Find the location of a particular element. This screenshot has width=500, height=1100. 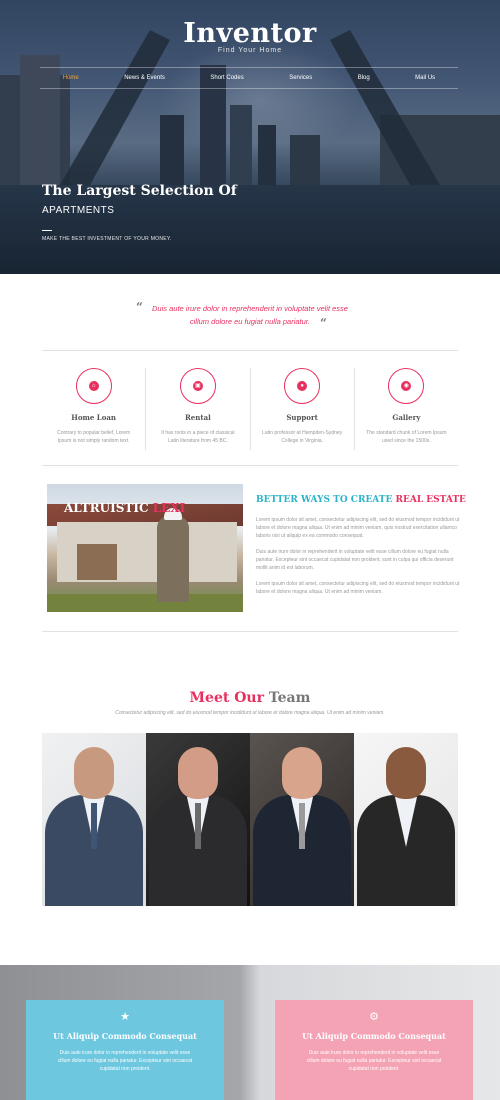

team-heading-b: Team is located at coordinates (289, 698).